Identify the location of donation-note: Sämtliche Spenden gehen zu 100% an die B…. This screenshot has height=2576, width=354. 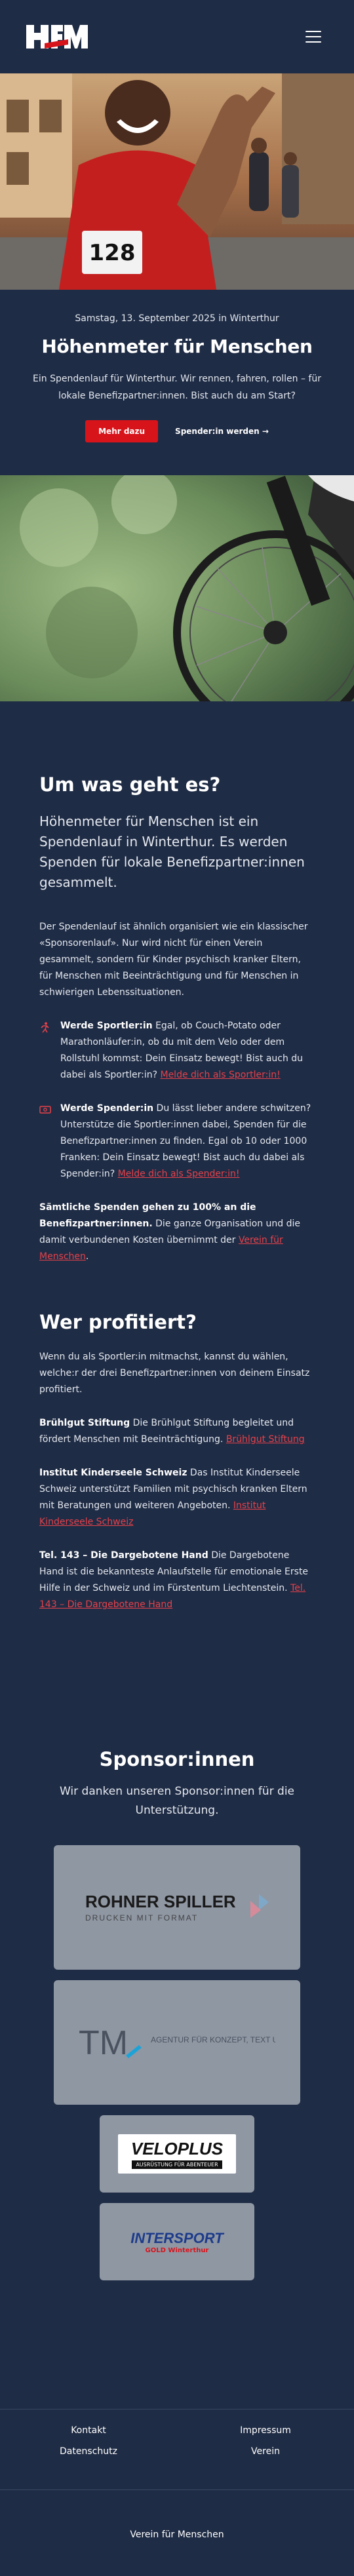
(177, 1232).